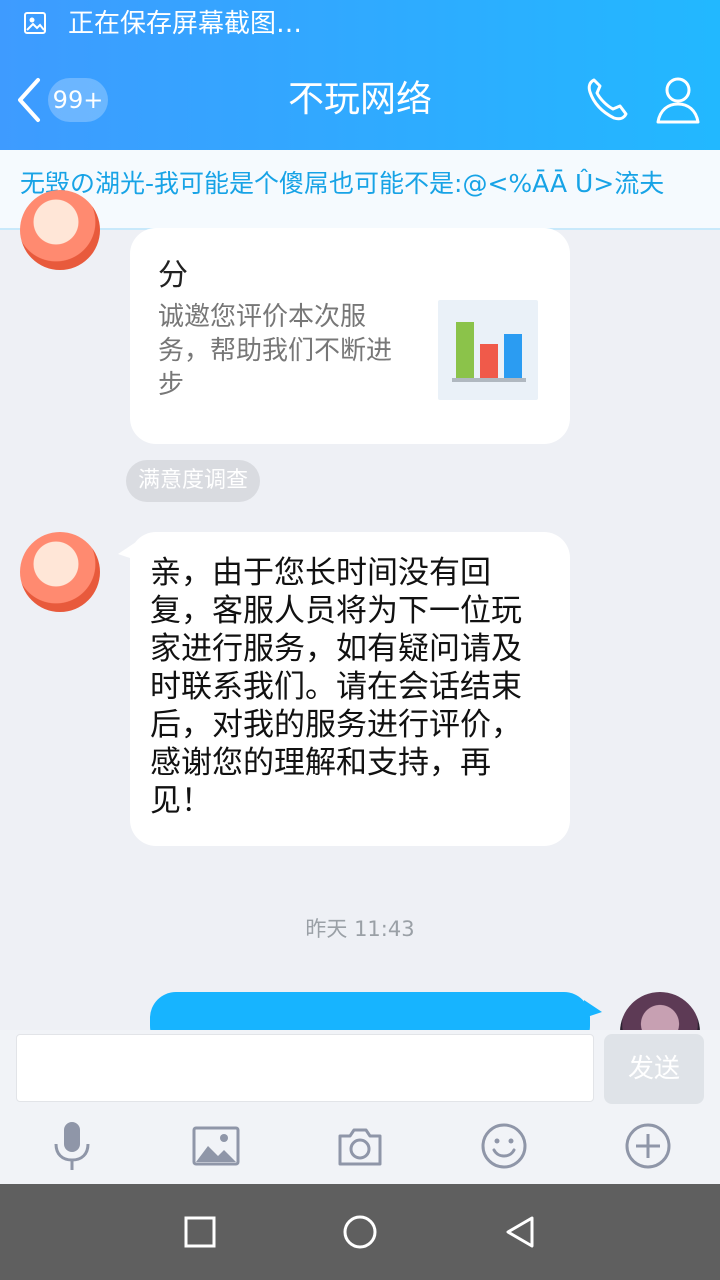 Image resolution: width=720 pixels, height=1280 pixels. Describe the element at coordinates (678, 99) in the screenshot. I see `user-icon` at that location.